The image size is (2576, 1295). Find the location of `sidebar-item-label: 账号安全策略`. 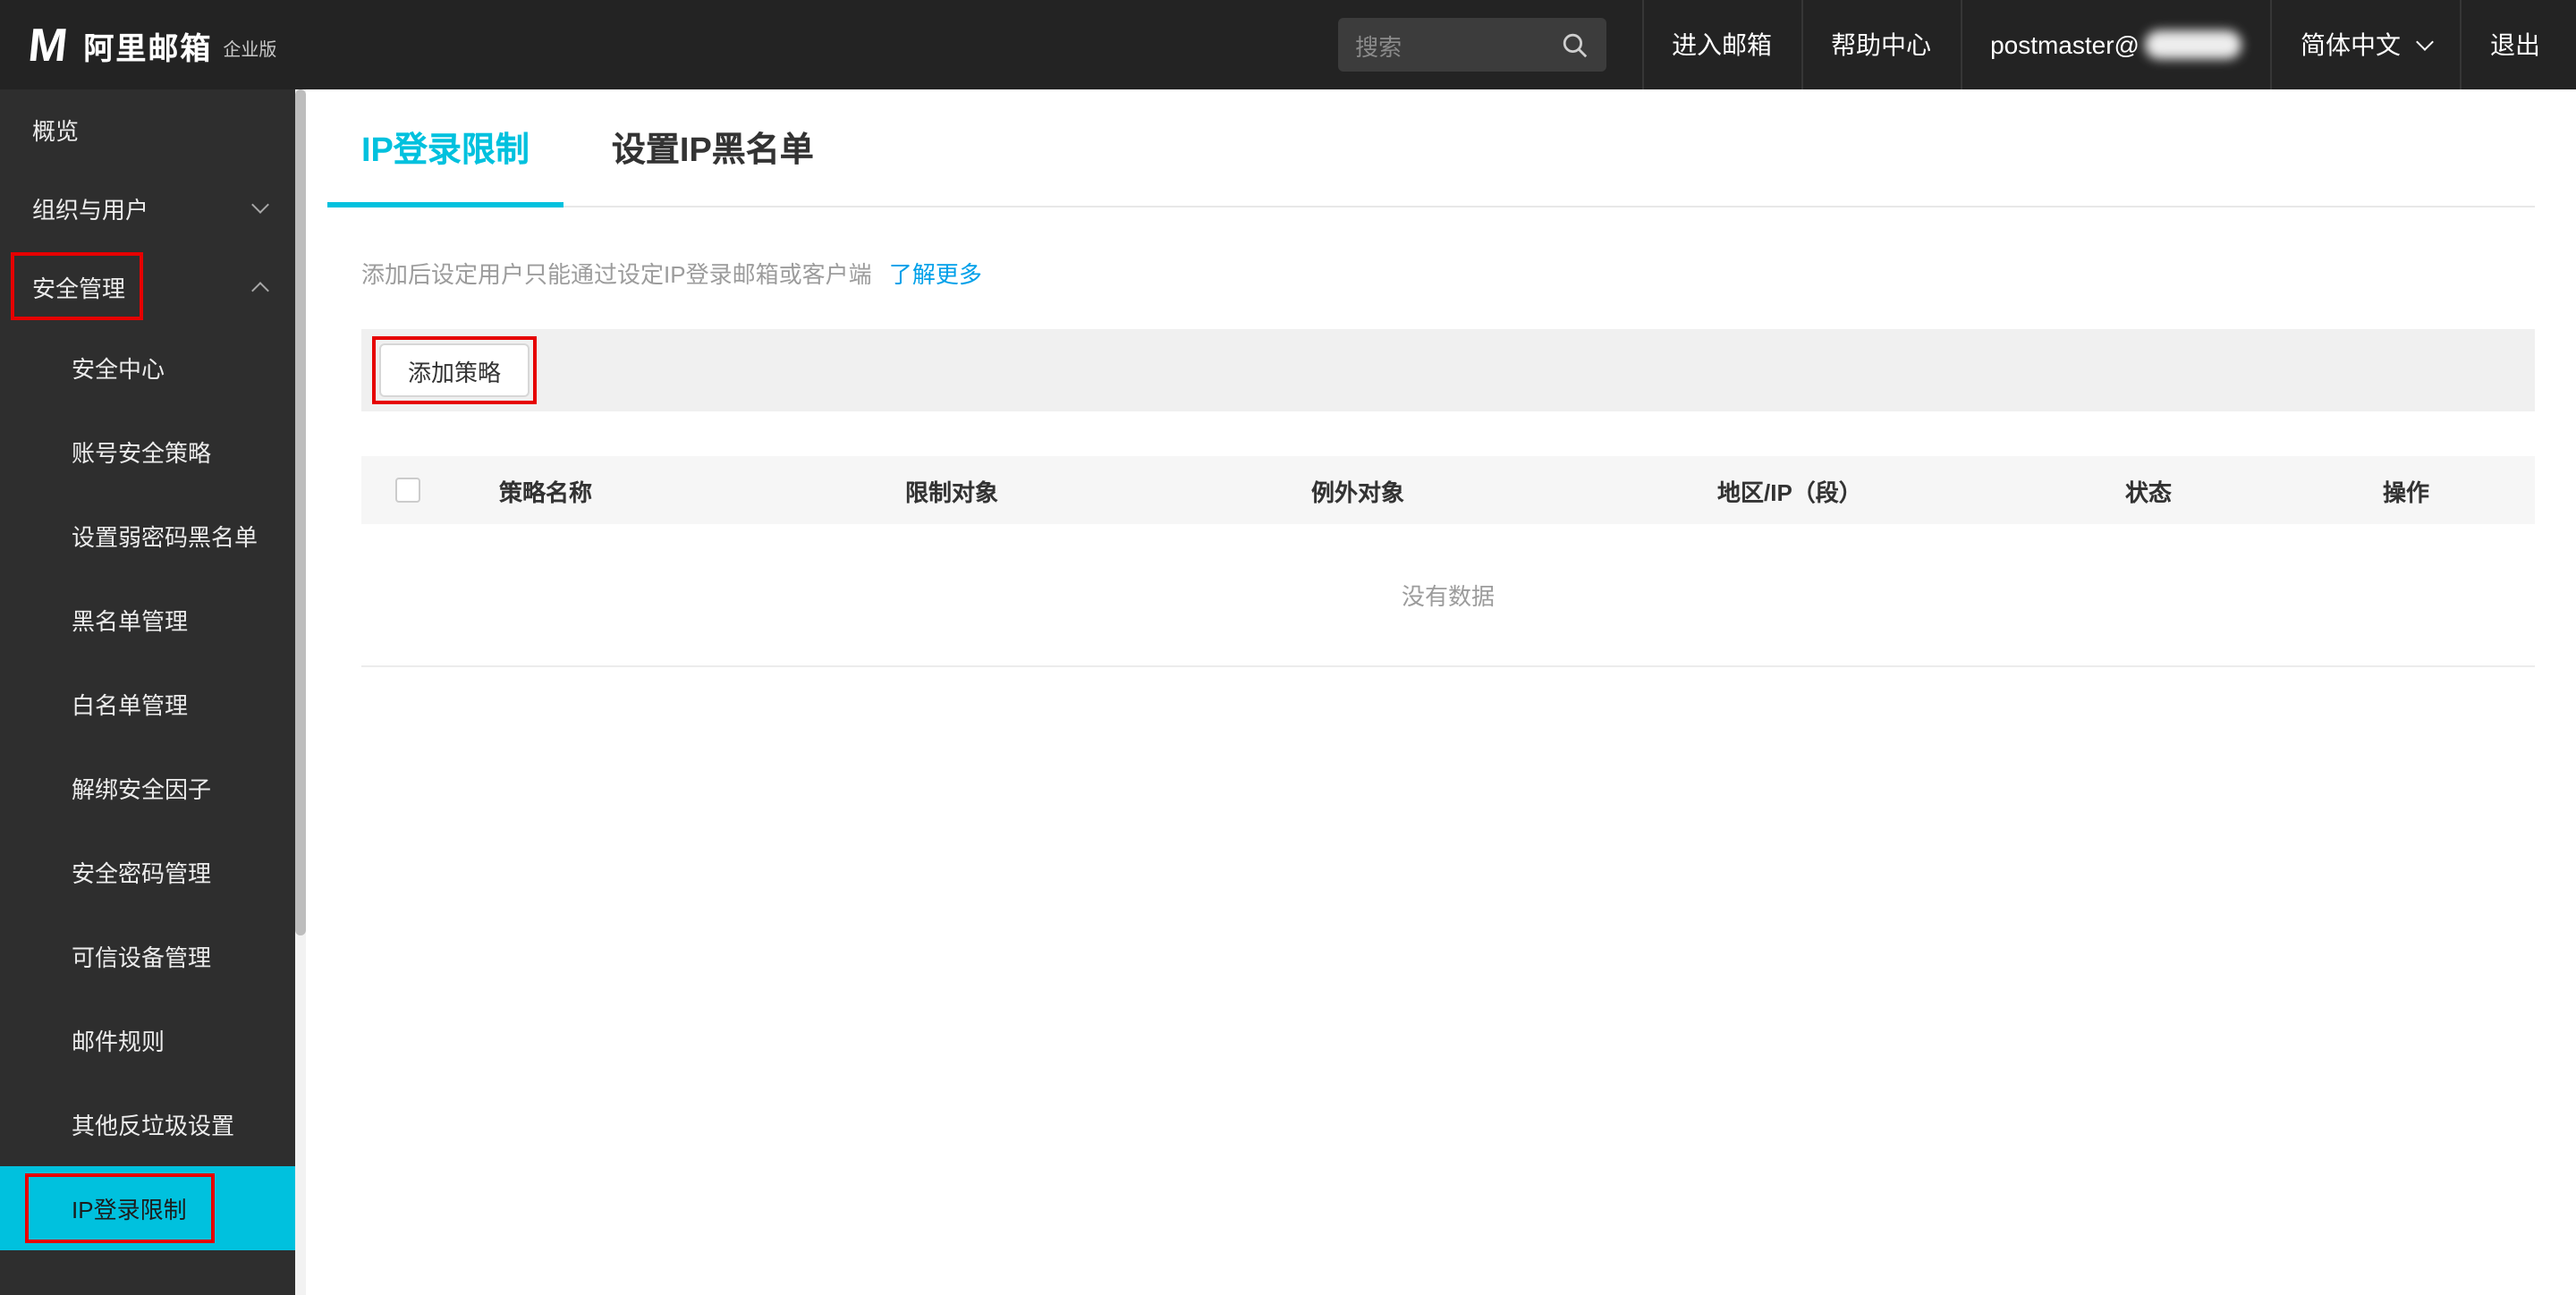

sidebar-item-label: 账号安全策略 is located at coordinates (142, 454).